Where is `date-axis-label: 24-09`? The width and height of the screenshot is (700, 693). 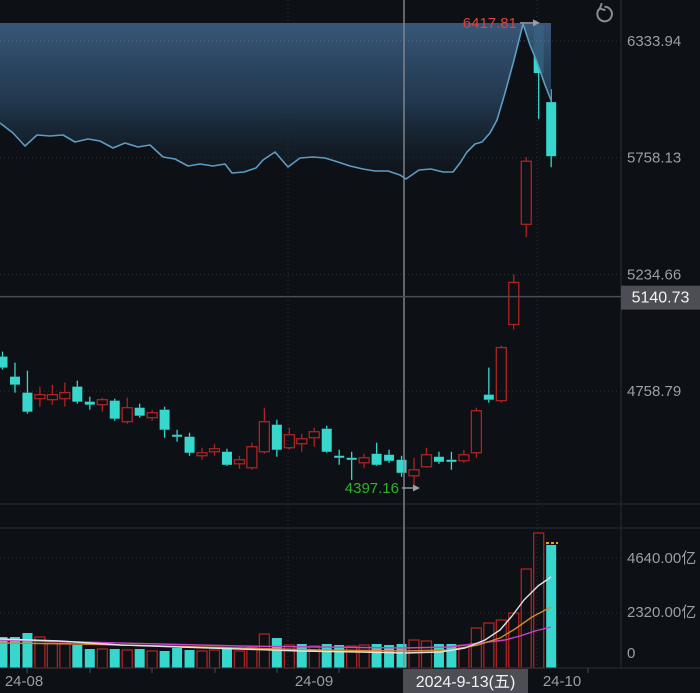
date-axis-label: 24-09 is located at coordinates (314, 681).